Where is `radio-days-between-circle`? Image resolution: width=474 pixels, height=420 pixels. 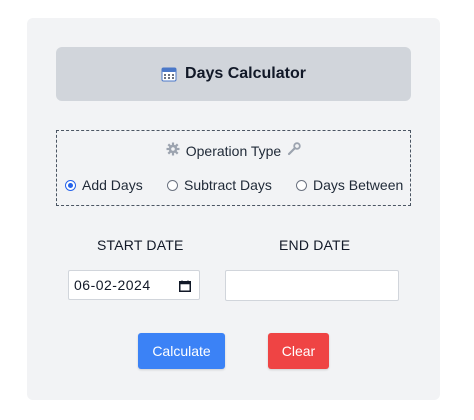 radio-days-between-circle is located at coordinates (301, 185).